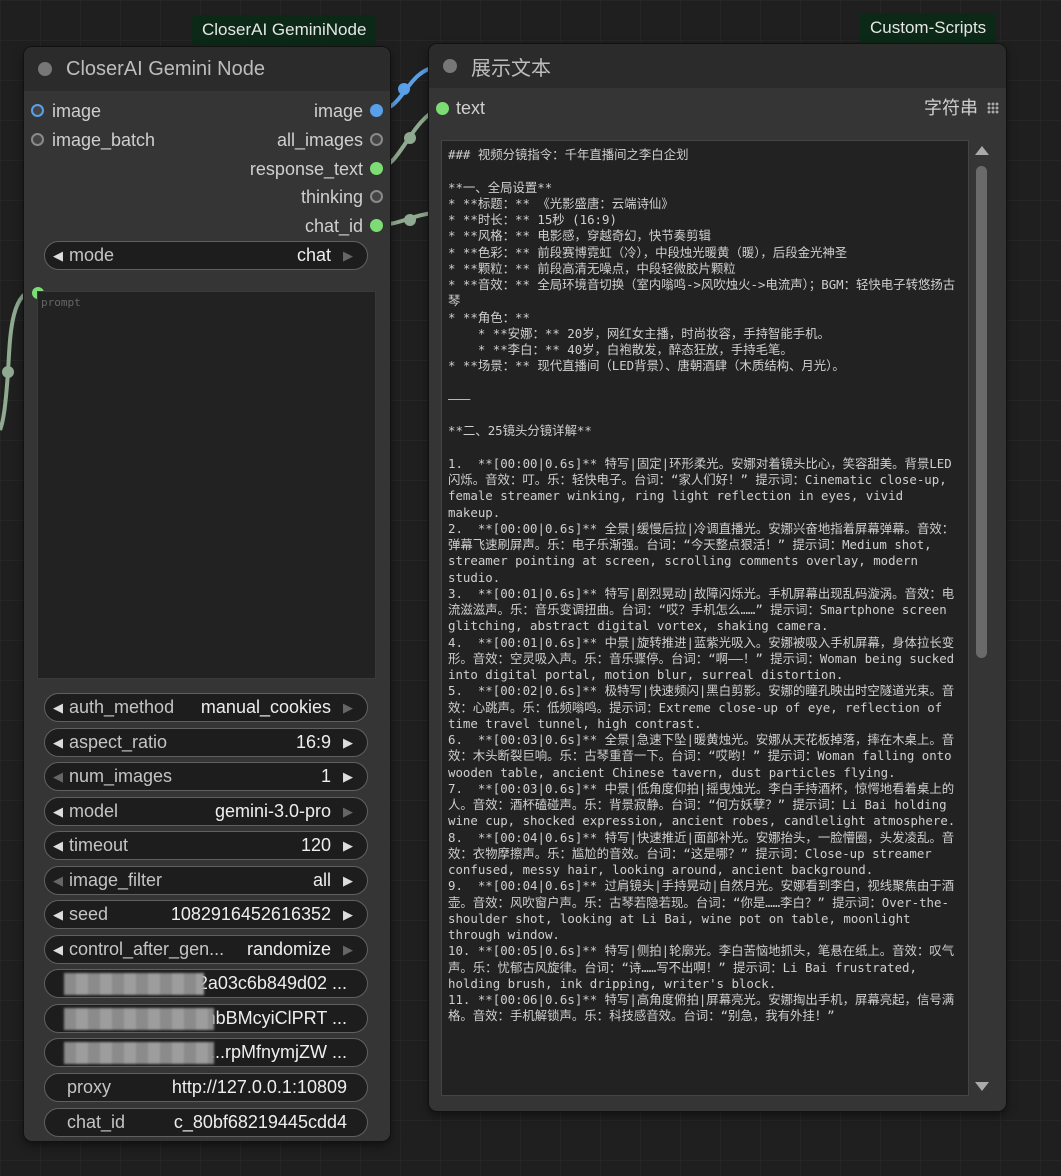 This screenshot has width=1061, height=1176. Describe the element at coordinates (206, 880) in the screenshot. I see `widget-image-filter: ◀ image_filter all ▶` at that location.